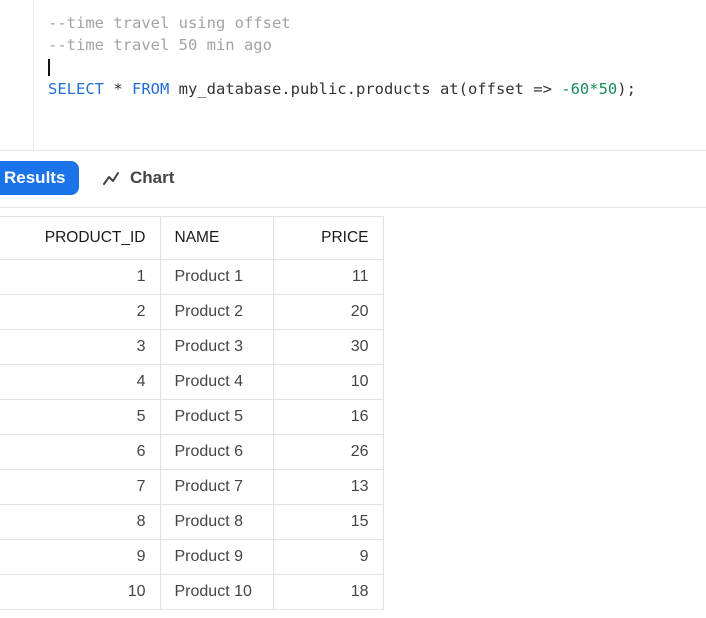 This screenshot has width=706, height=618. I want to click on query-table: my_database.public.products at(offset =>, so click(365, 89).